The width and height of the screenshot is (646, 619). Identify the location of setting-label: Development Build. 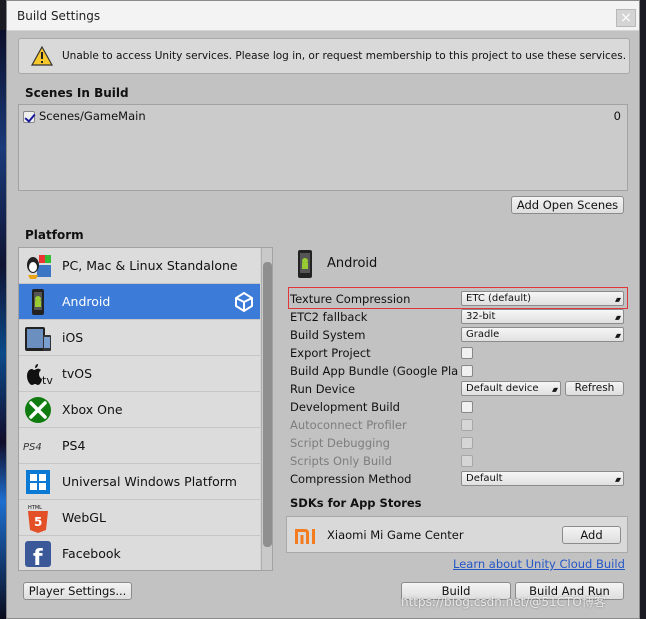
(345, 407).